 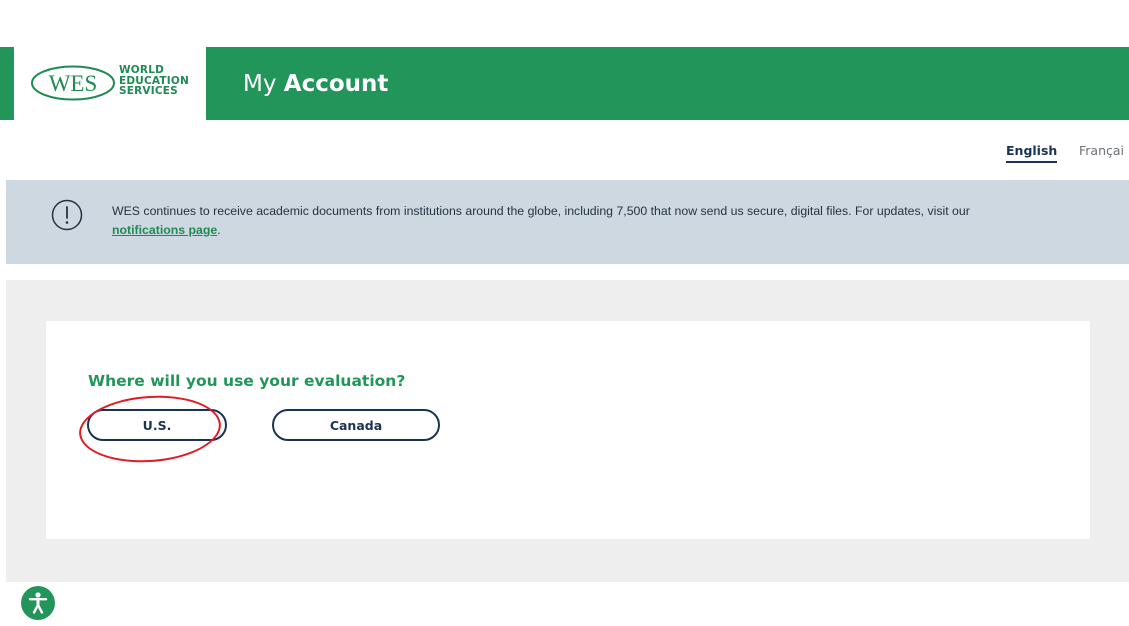 I want to click on logo-mark-text: WES, so click(x=73, y=83).